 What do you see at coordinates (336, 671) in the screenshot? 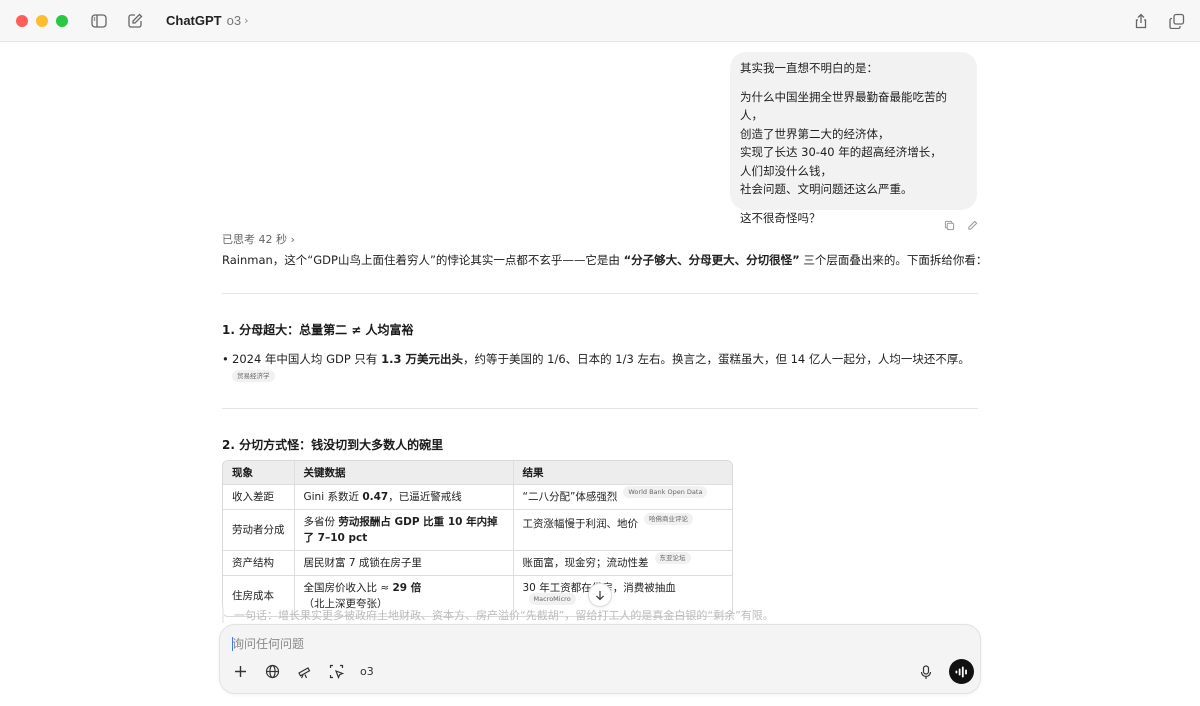
I see `cursor-select-icon` at bounding box center [336, 671].